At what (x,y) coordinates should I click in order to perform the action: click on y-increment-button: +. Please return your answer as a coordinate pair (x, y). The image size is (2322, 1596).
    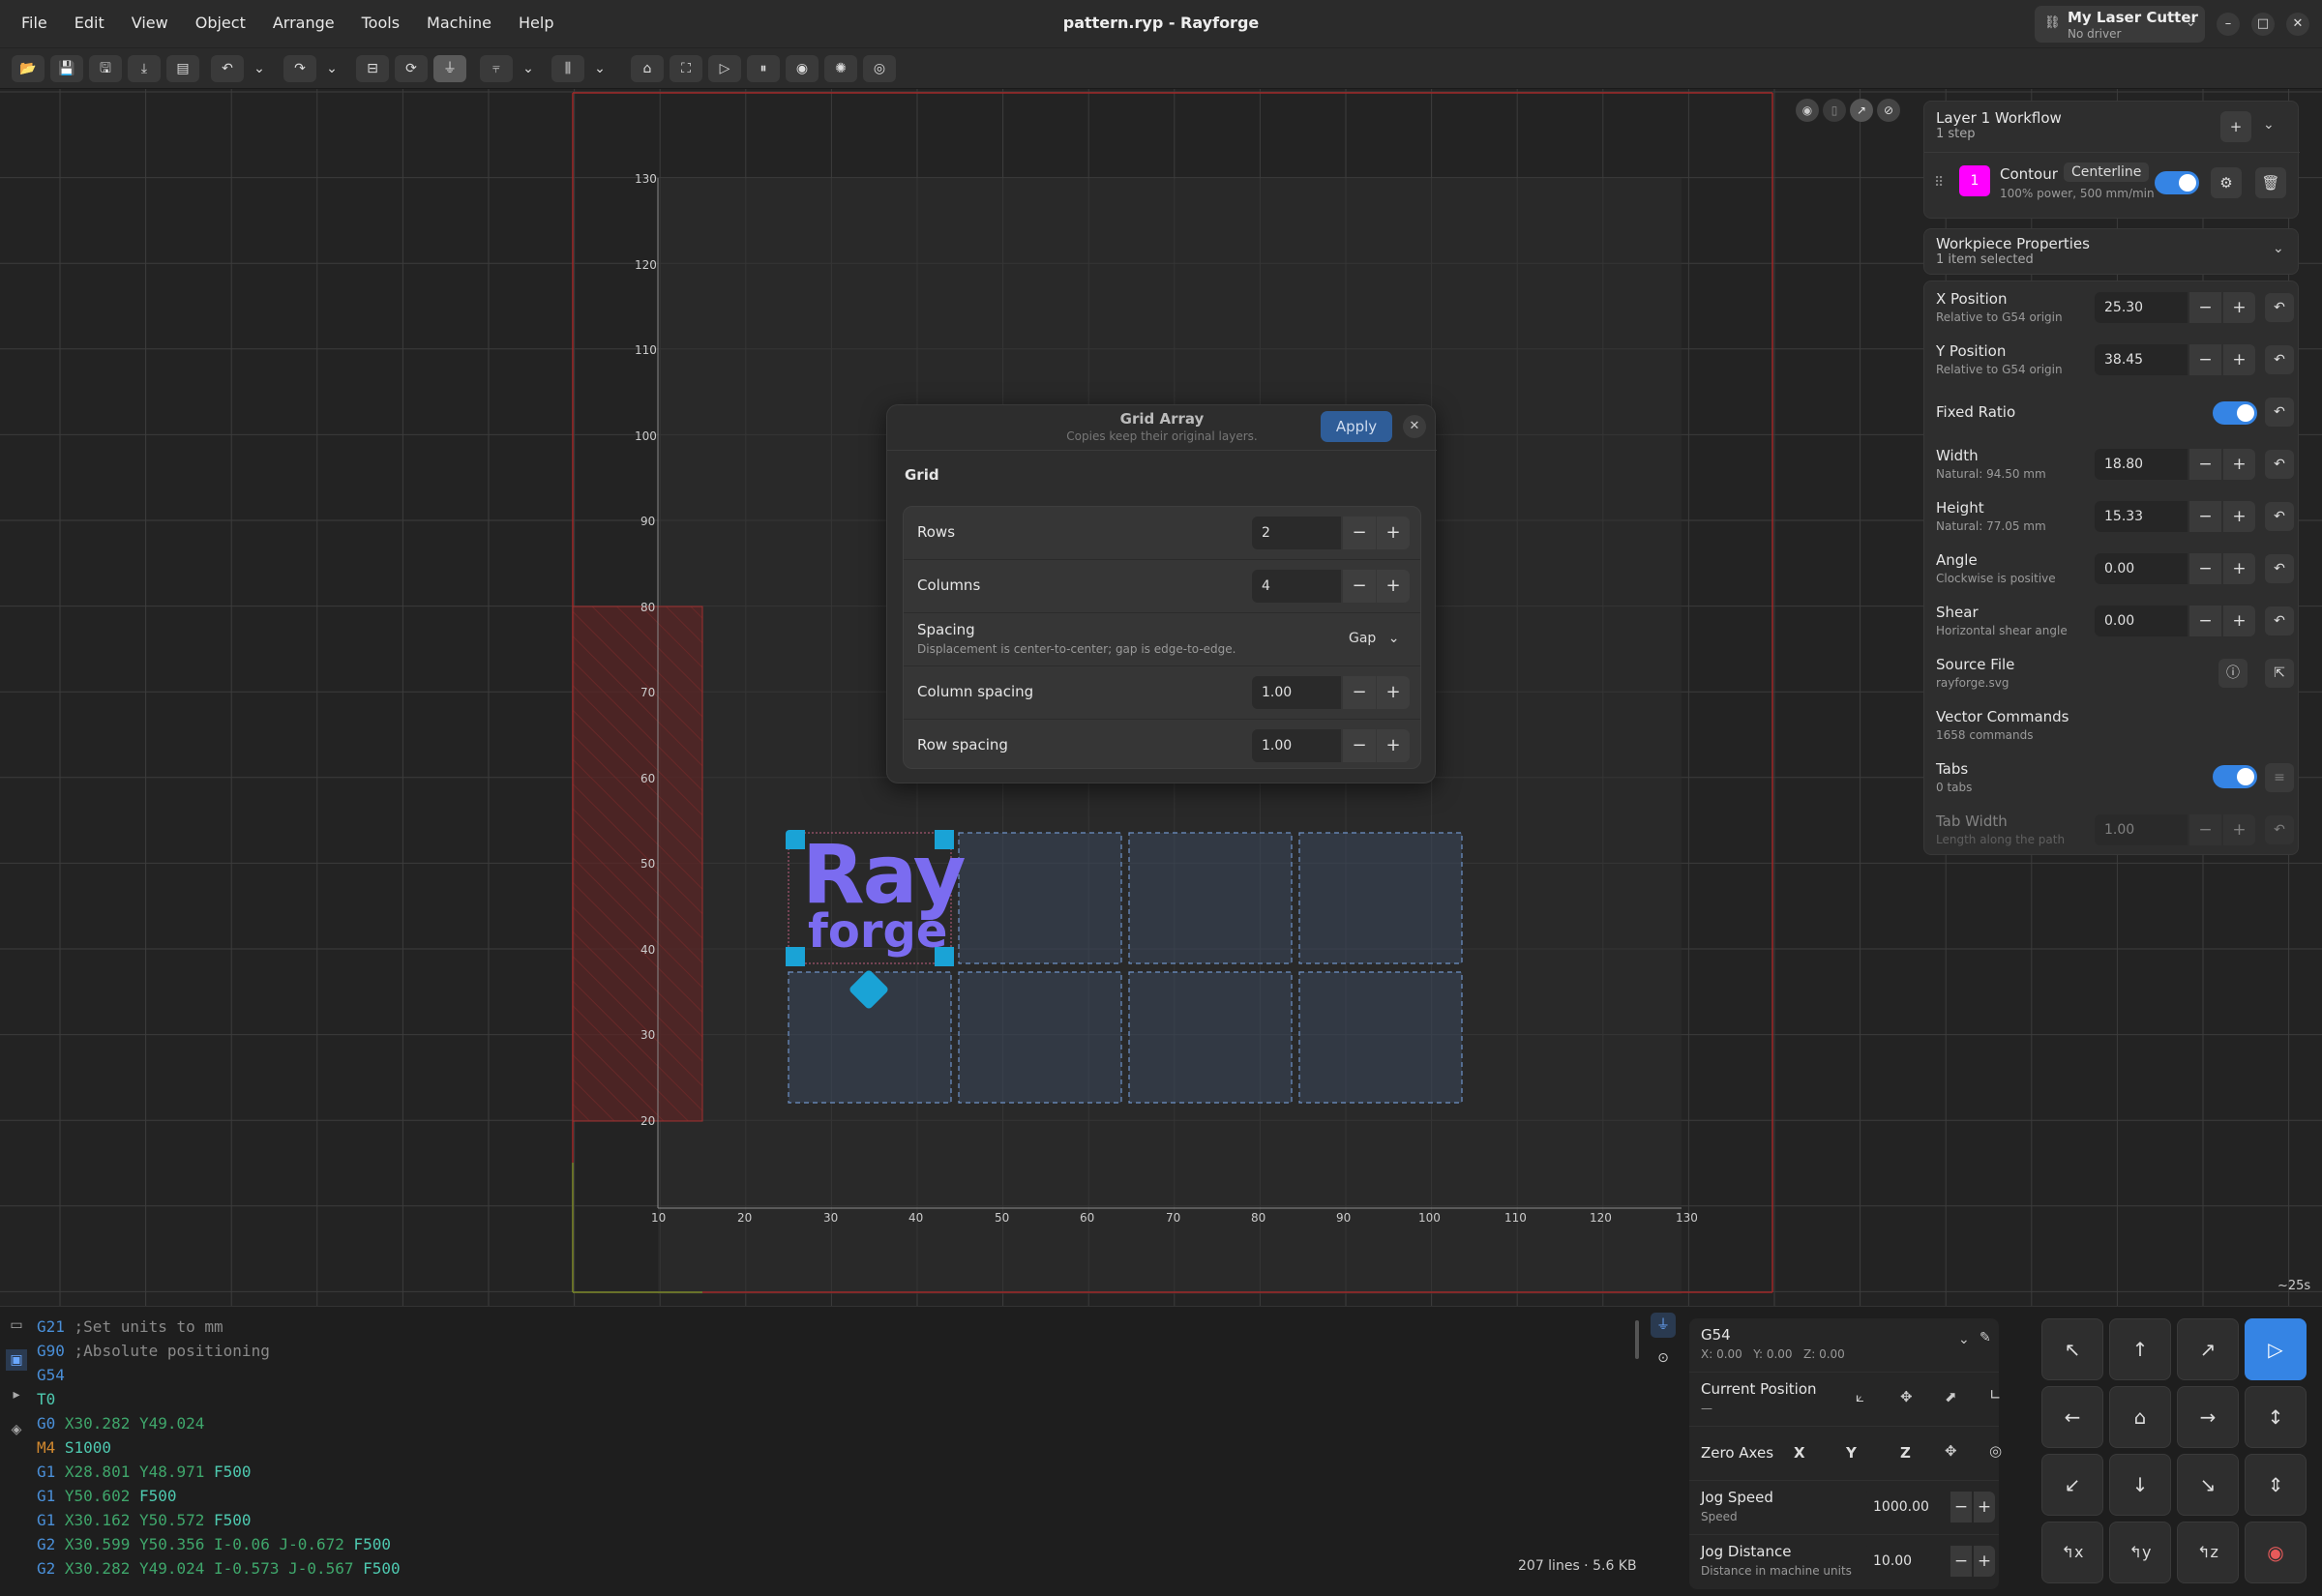
    Looking at the image, I should click on (2239, 359).